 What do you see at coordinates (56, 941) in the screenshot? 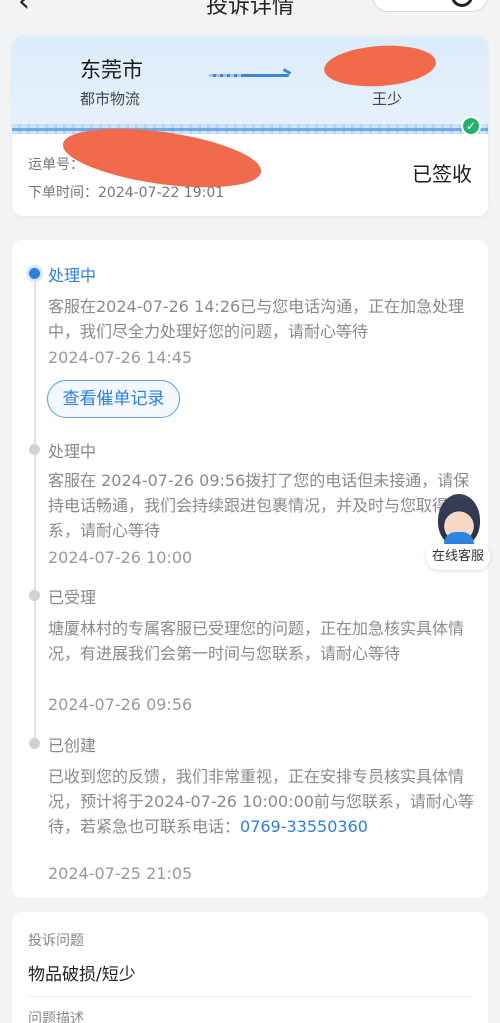
I see `complaint-issue-label: 投诉问题` at bounding box center [56, 941].